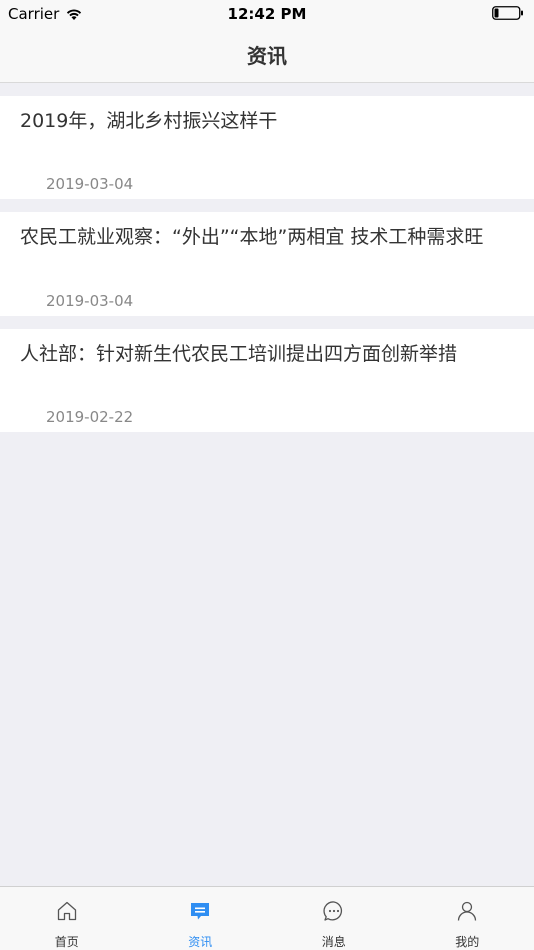 Image resolution: width=534 pixels, height=950 pixels. Describe the element at coordinates (267, 41) in the screenshot. I see `top-bar: Carrier 12:42 PM 资讯` at that location.